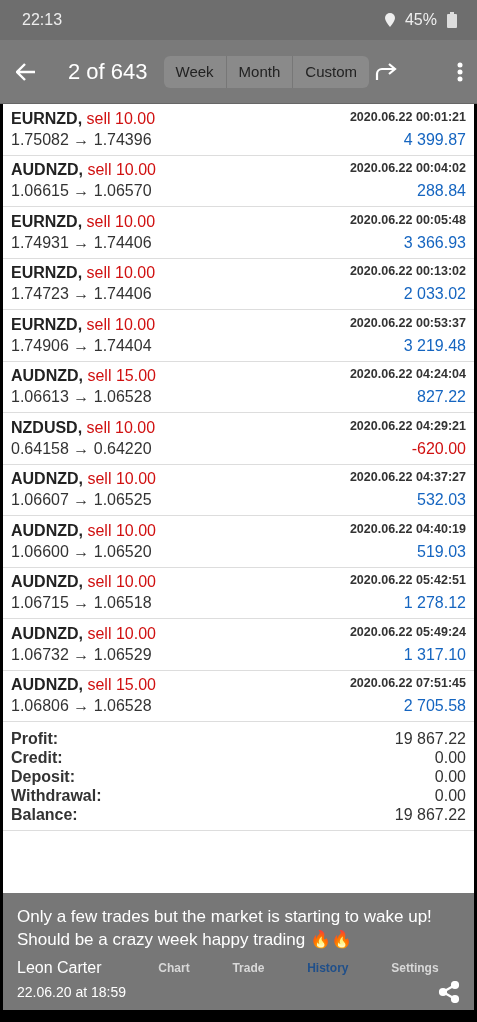  What do you see at coordinates (174, 968) in the screenshot?
I see `nav-tab: Chart` at bounding box center [174, 968].